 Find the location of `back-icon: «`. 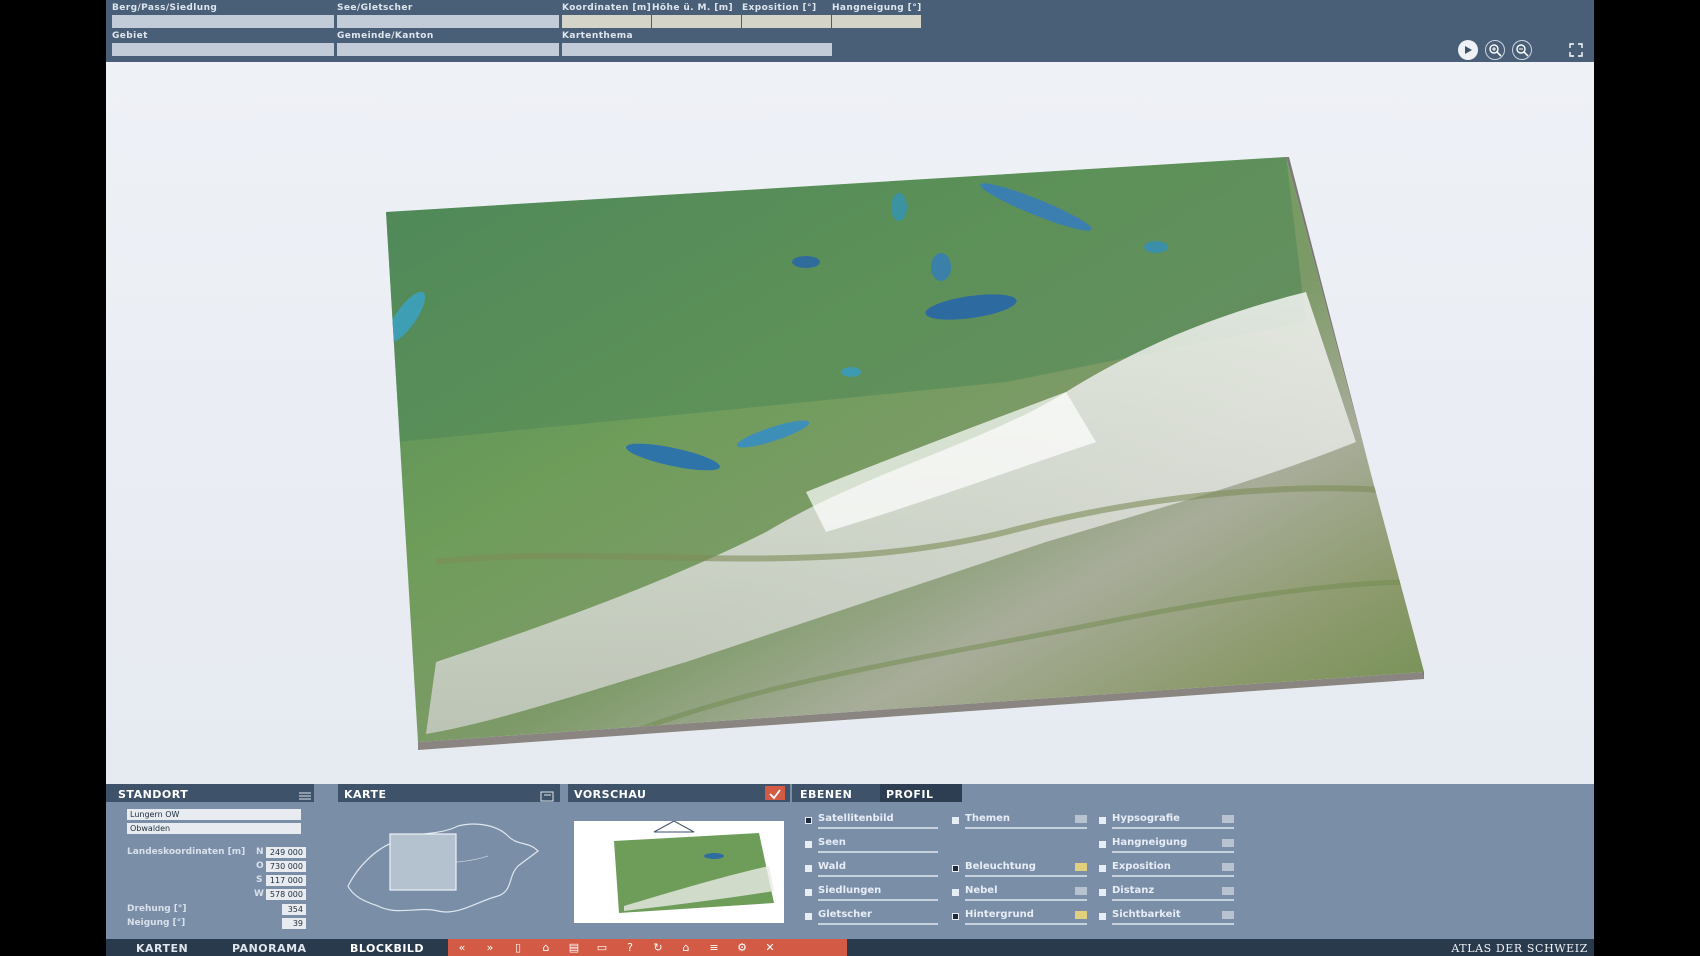

back-icon: « is located at coordinates (462, 947).